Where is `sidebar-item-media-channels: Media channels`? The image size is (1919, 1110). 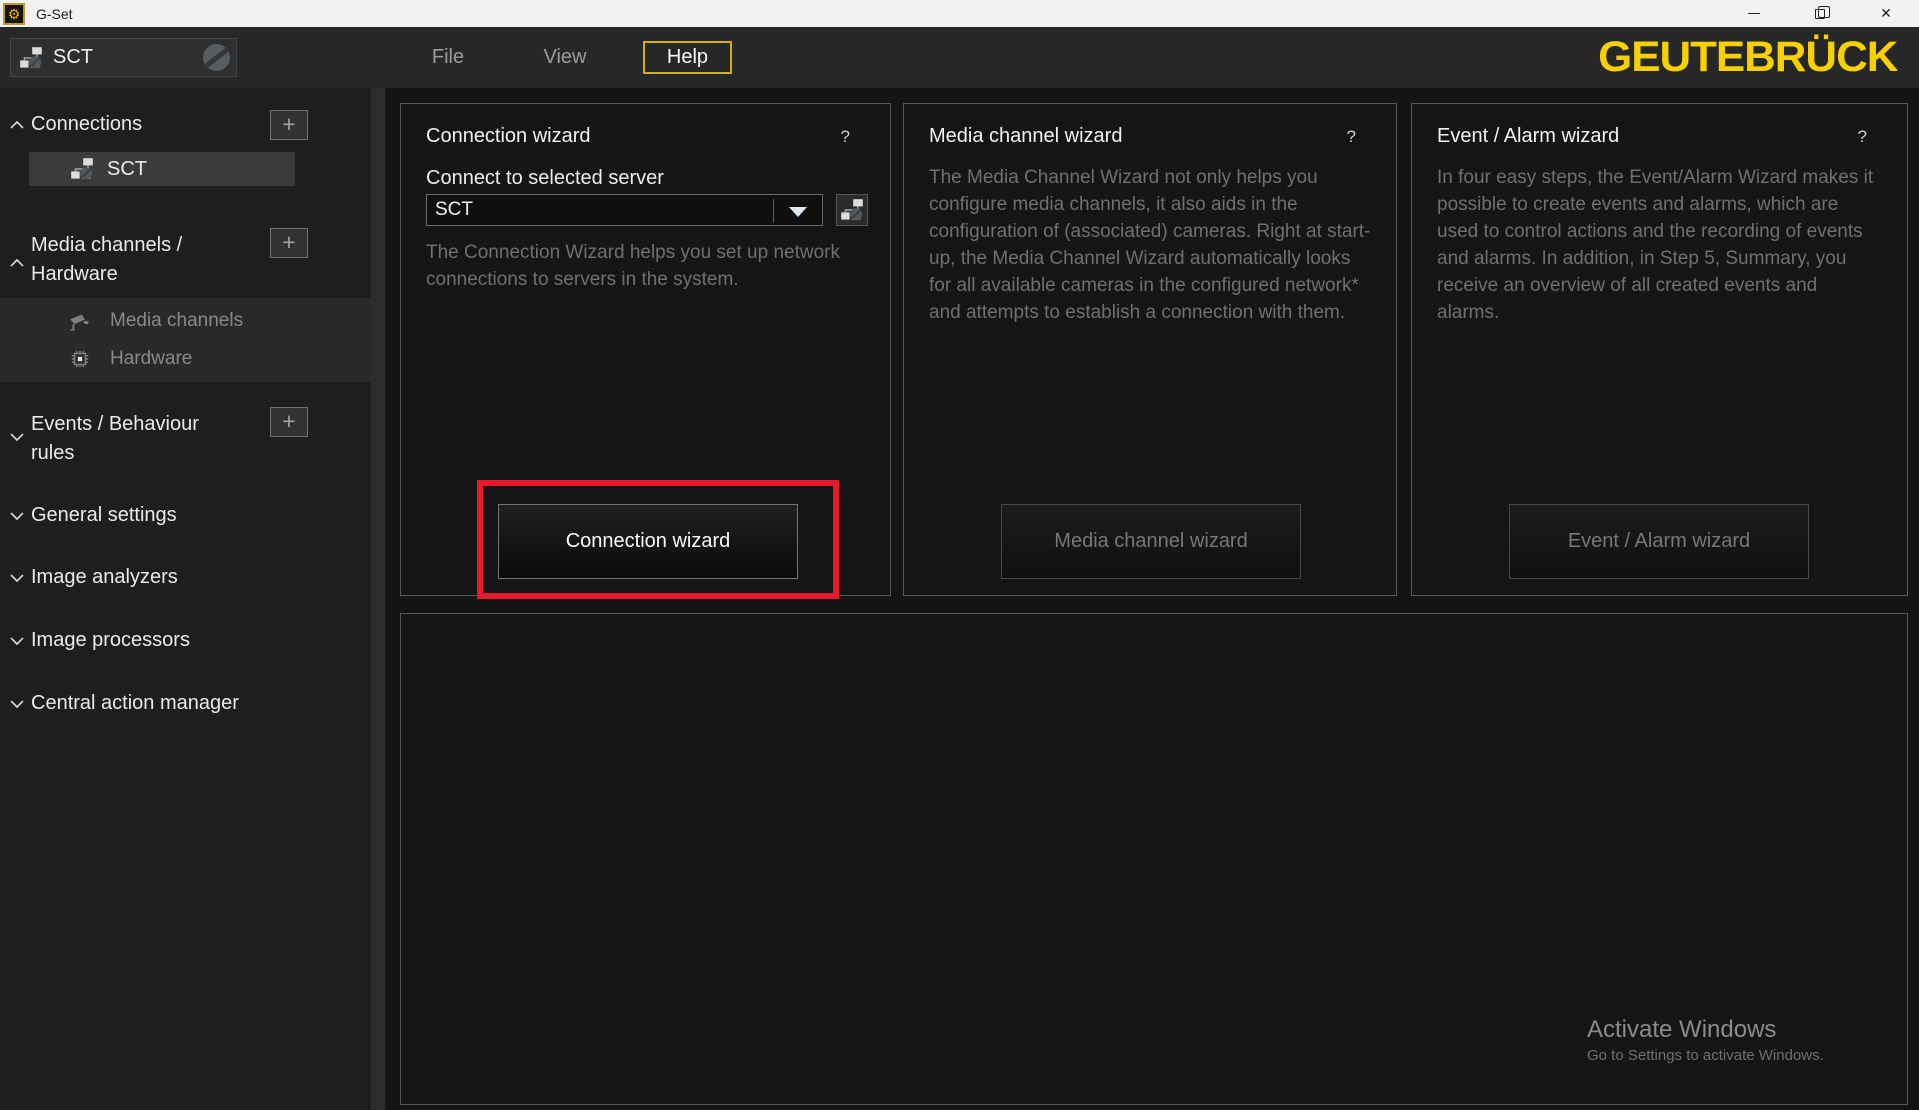 sidebar-item-media-channels: Media channels is located at coordinates (185, 321).